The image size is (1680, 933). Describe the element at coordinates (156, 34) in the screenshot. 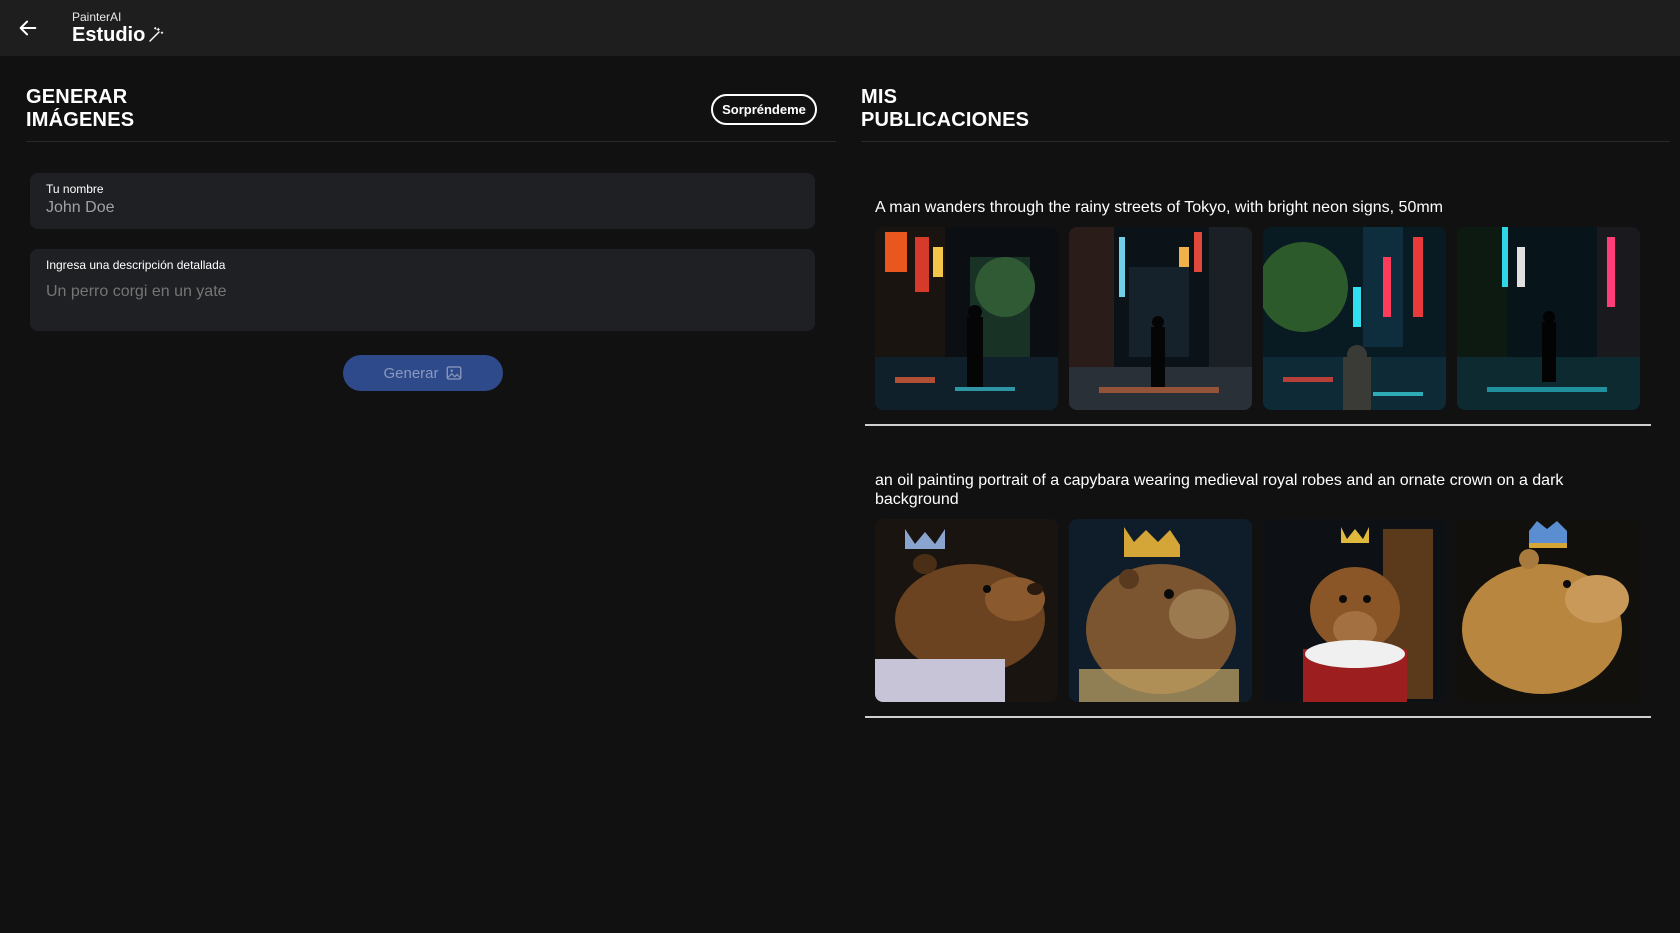

I see `magic-wand-icon` at that location.